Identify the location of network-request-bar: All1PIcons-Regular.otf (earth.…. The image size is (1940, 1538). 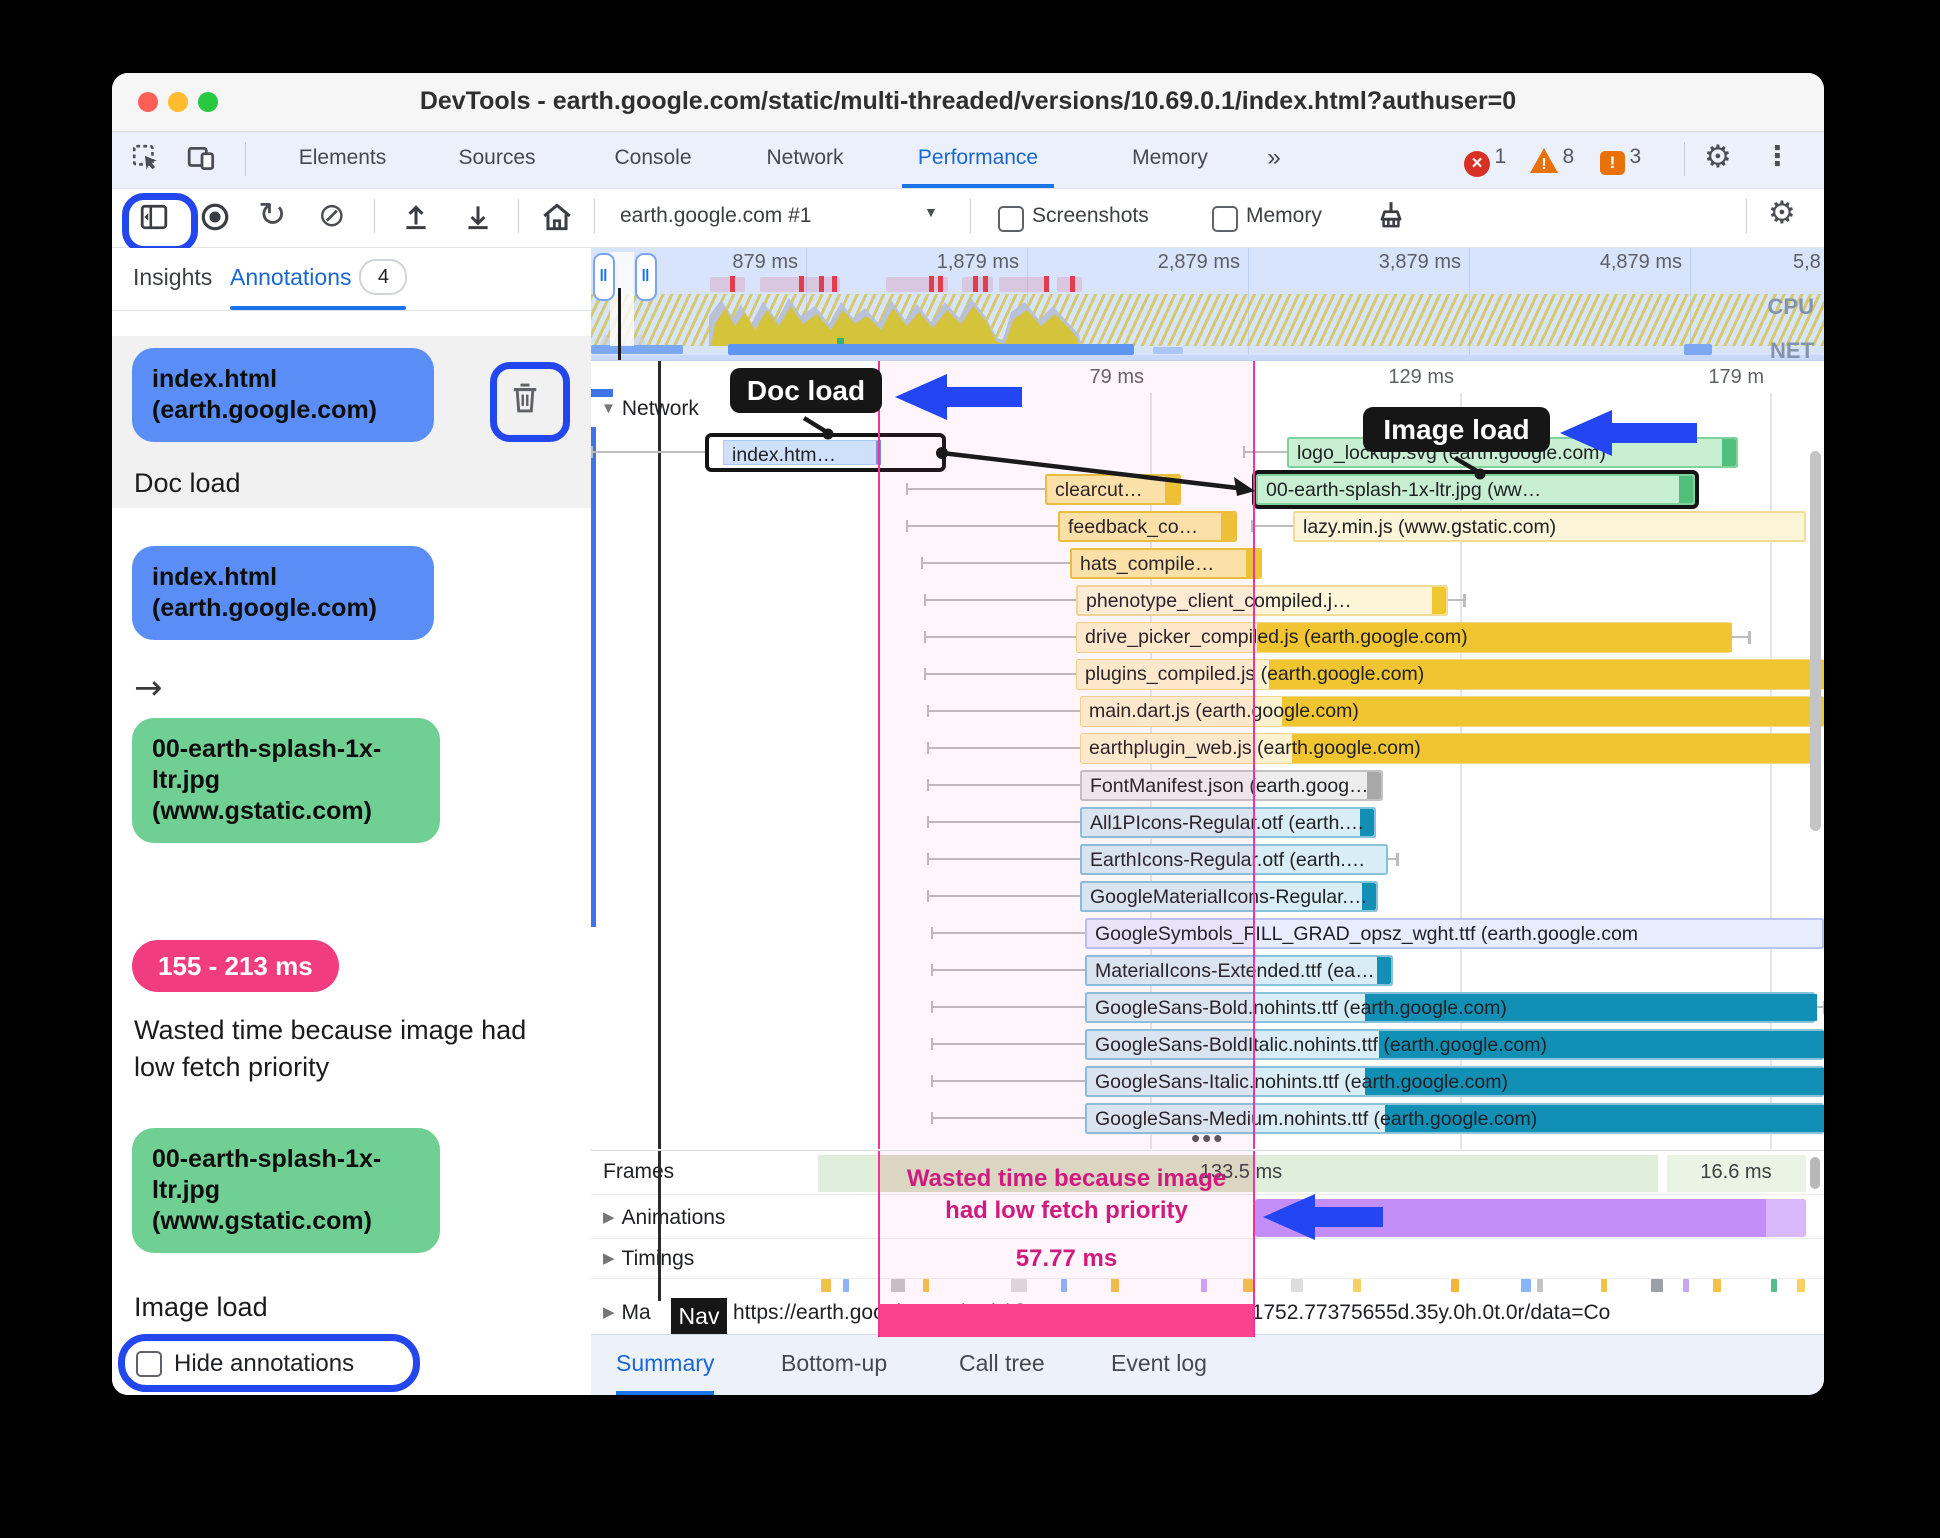
(1228, 822).